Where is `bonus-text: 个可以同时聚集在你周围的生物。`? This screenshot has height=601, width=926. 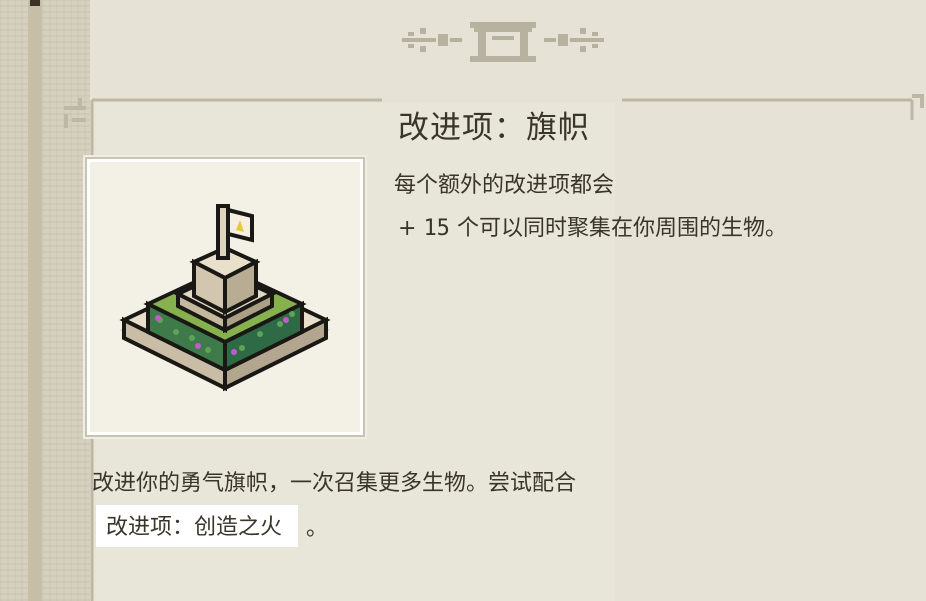
bonus-text: 个可以同时聚集在你周围的生物。 is located at coordinates (621, 228).